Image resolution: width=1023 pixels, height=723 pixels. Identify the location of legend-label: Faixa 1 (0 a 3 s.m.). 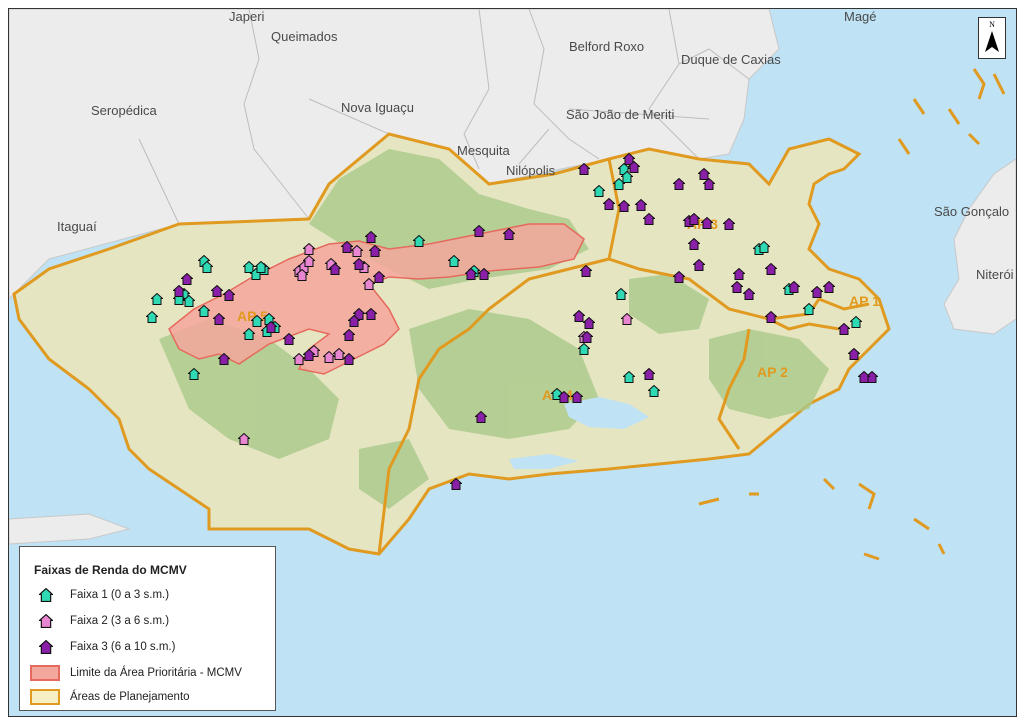
(120, 595).